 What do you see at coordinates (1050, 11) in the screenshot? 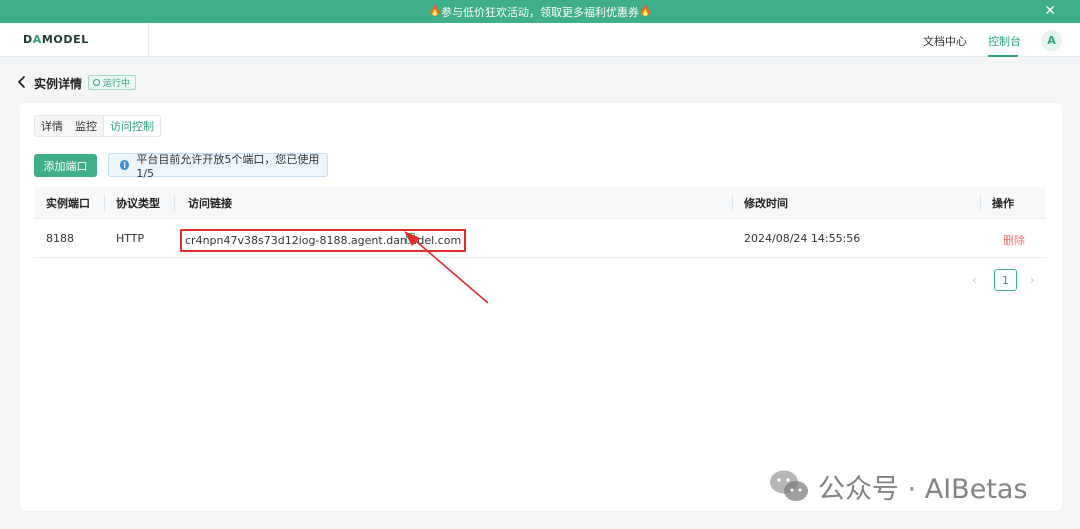
I see `close-icon: ✕` at bounding box center [1050, 11].